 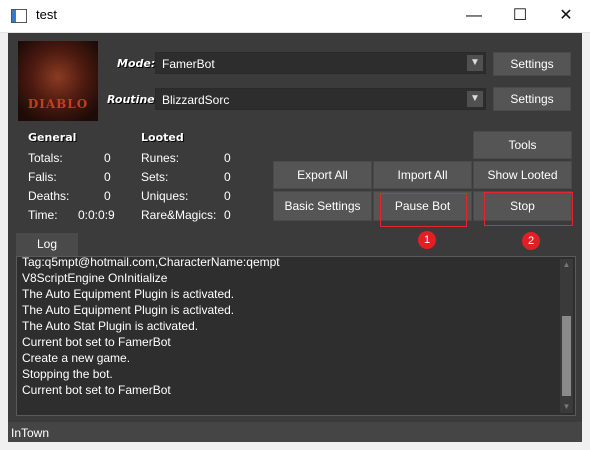 What do you see at coordinates (566, 356) in the screenshot?
I see `scrollbar-thumb` at bounding box center [566, 356].